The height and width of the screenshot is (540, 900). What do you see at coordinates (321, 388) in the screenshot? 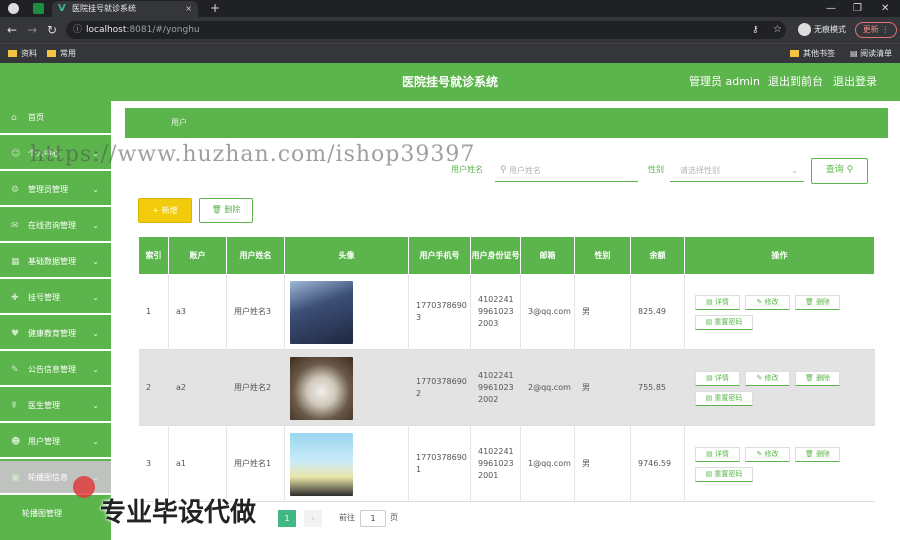
I see `avatar-cat` at bounding box center [321, 388].